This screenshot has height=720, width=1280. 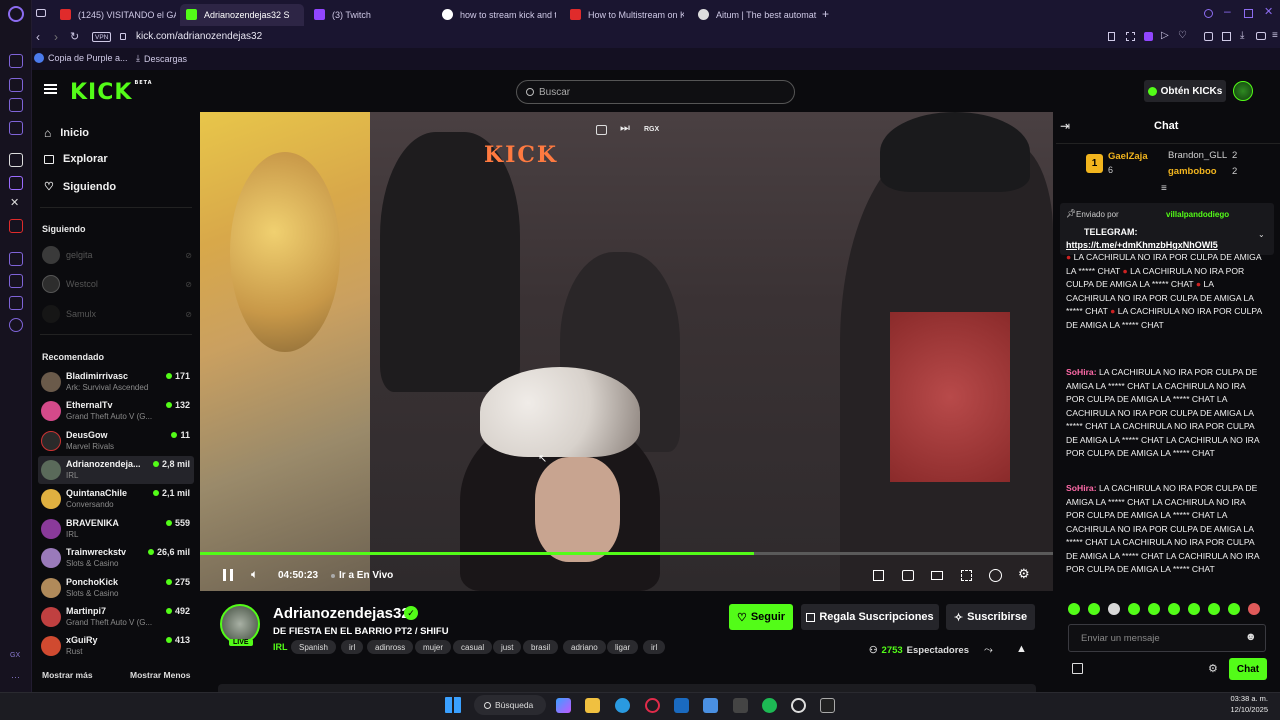 I want to click on recommended-channel: Trainwreckstv Slots & Casino 26,6 mil, so click(x=116, y=558).